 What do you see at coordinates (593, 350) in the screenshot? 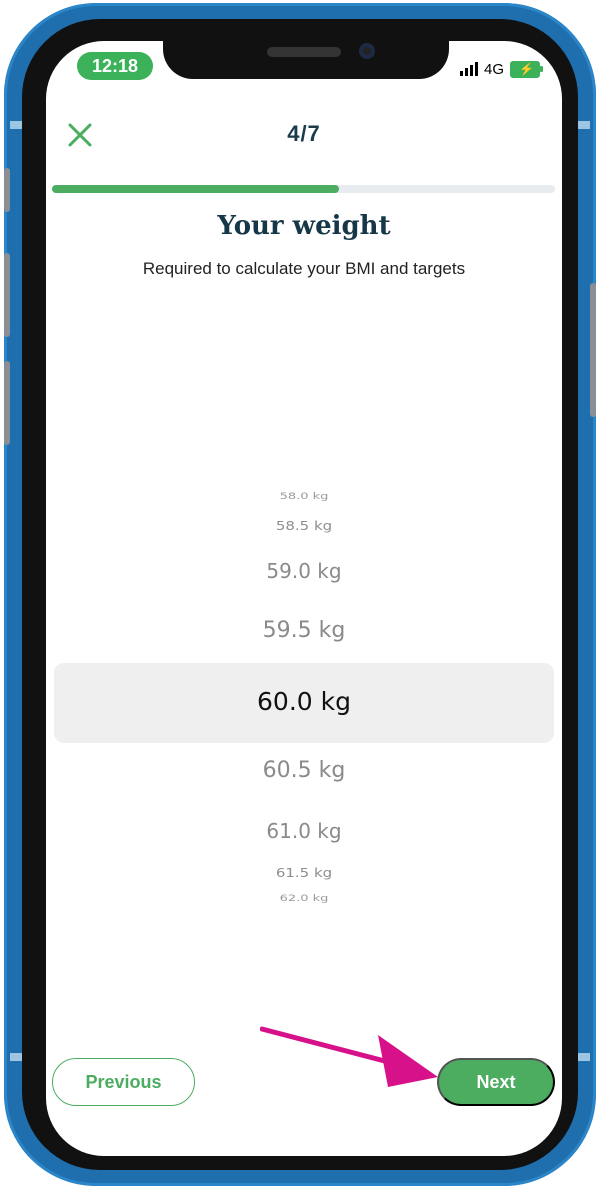
I see `power-button` at bounding box center [593, 350].